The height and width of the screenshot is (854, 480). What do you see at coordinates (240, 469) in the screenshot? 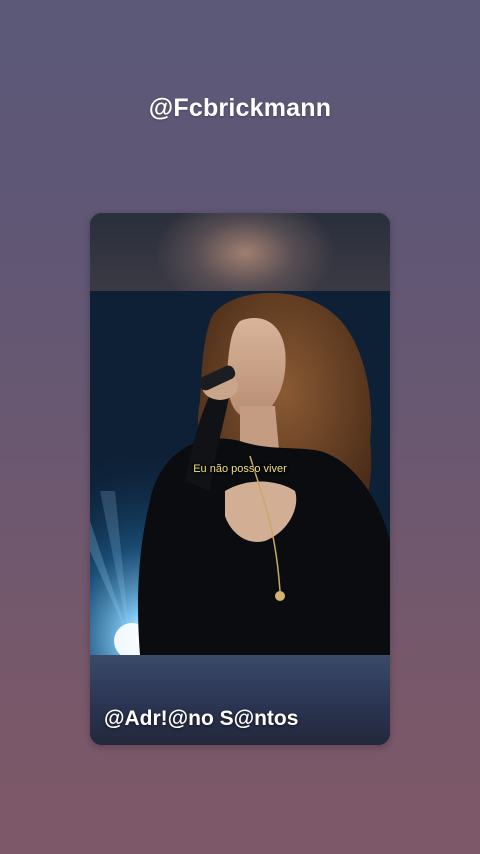
I see `subtitle-caption: Eu não posso viver` at bounding box center [240, 469].